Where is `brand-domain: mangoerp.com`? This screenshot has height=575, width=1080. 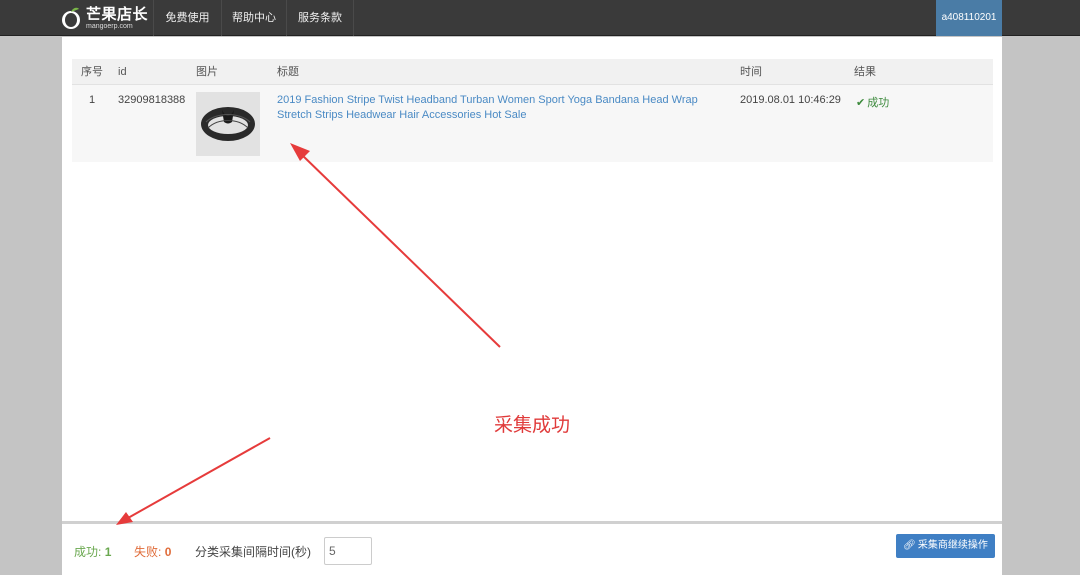 brand-domain: mangoerp.com is located at coordinates (109, 26).